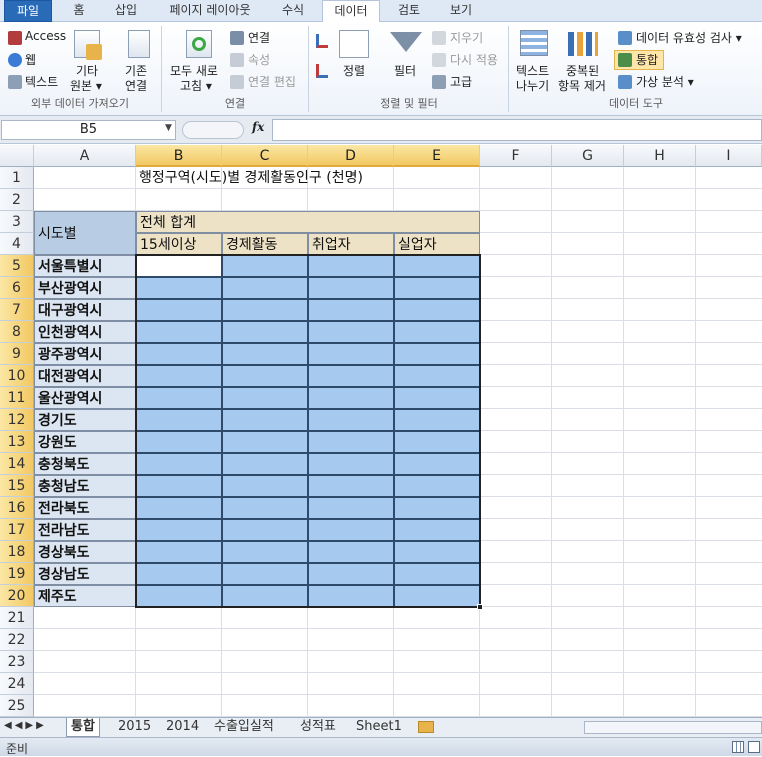  I want to click on sheet-nav-arrows-icon: ◀◀▶▶, so click(25, 725).